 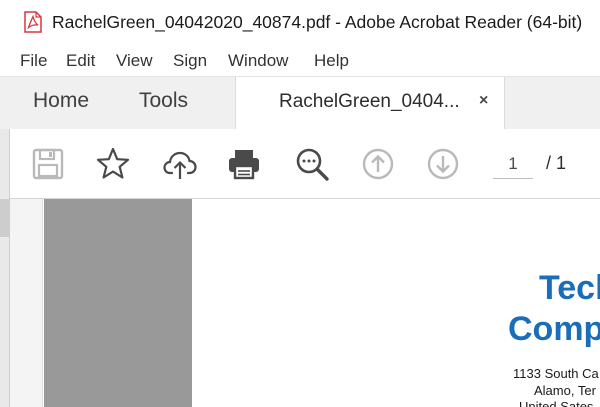 I want to click on next-page-button, so click(x=443, y=164).